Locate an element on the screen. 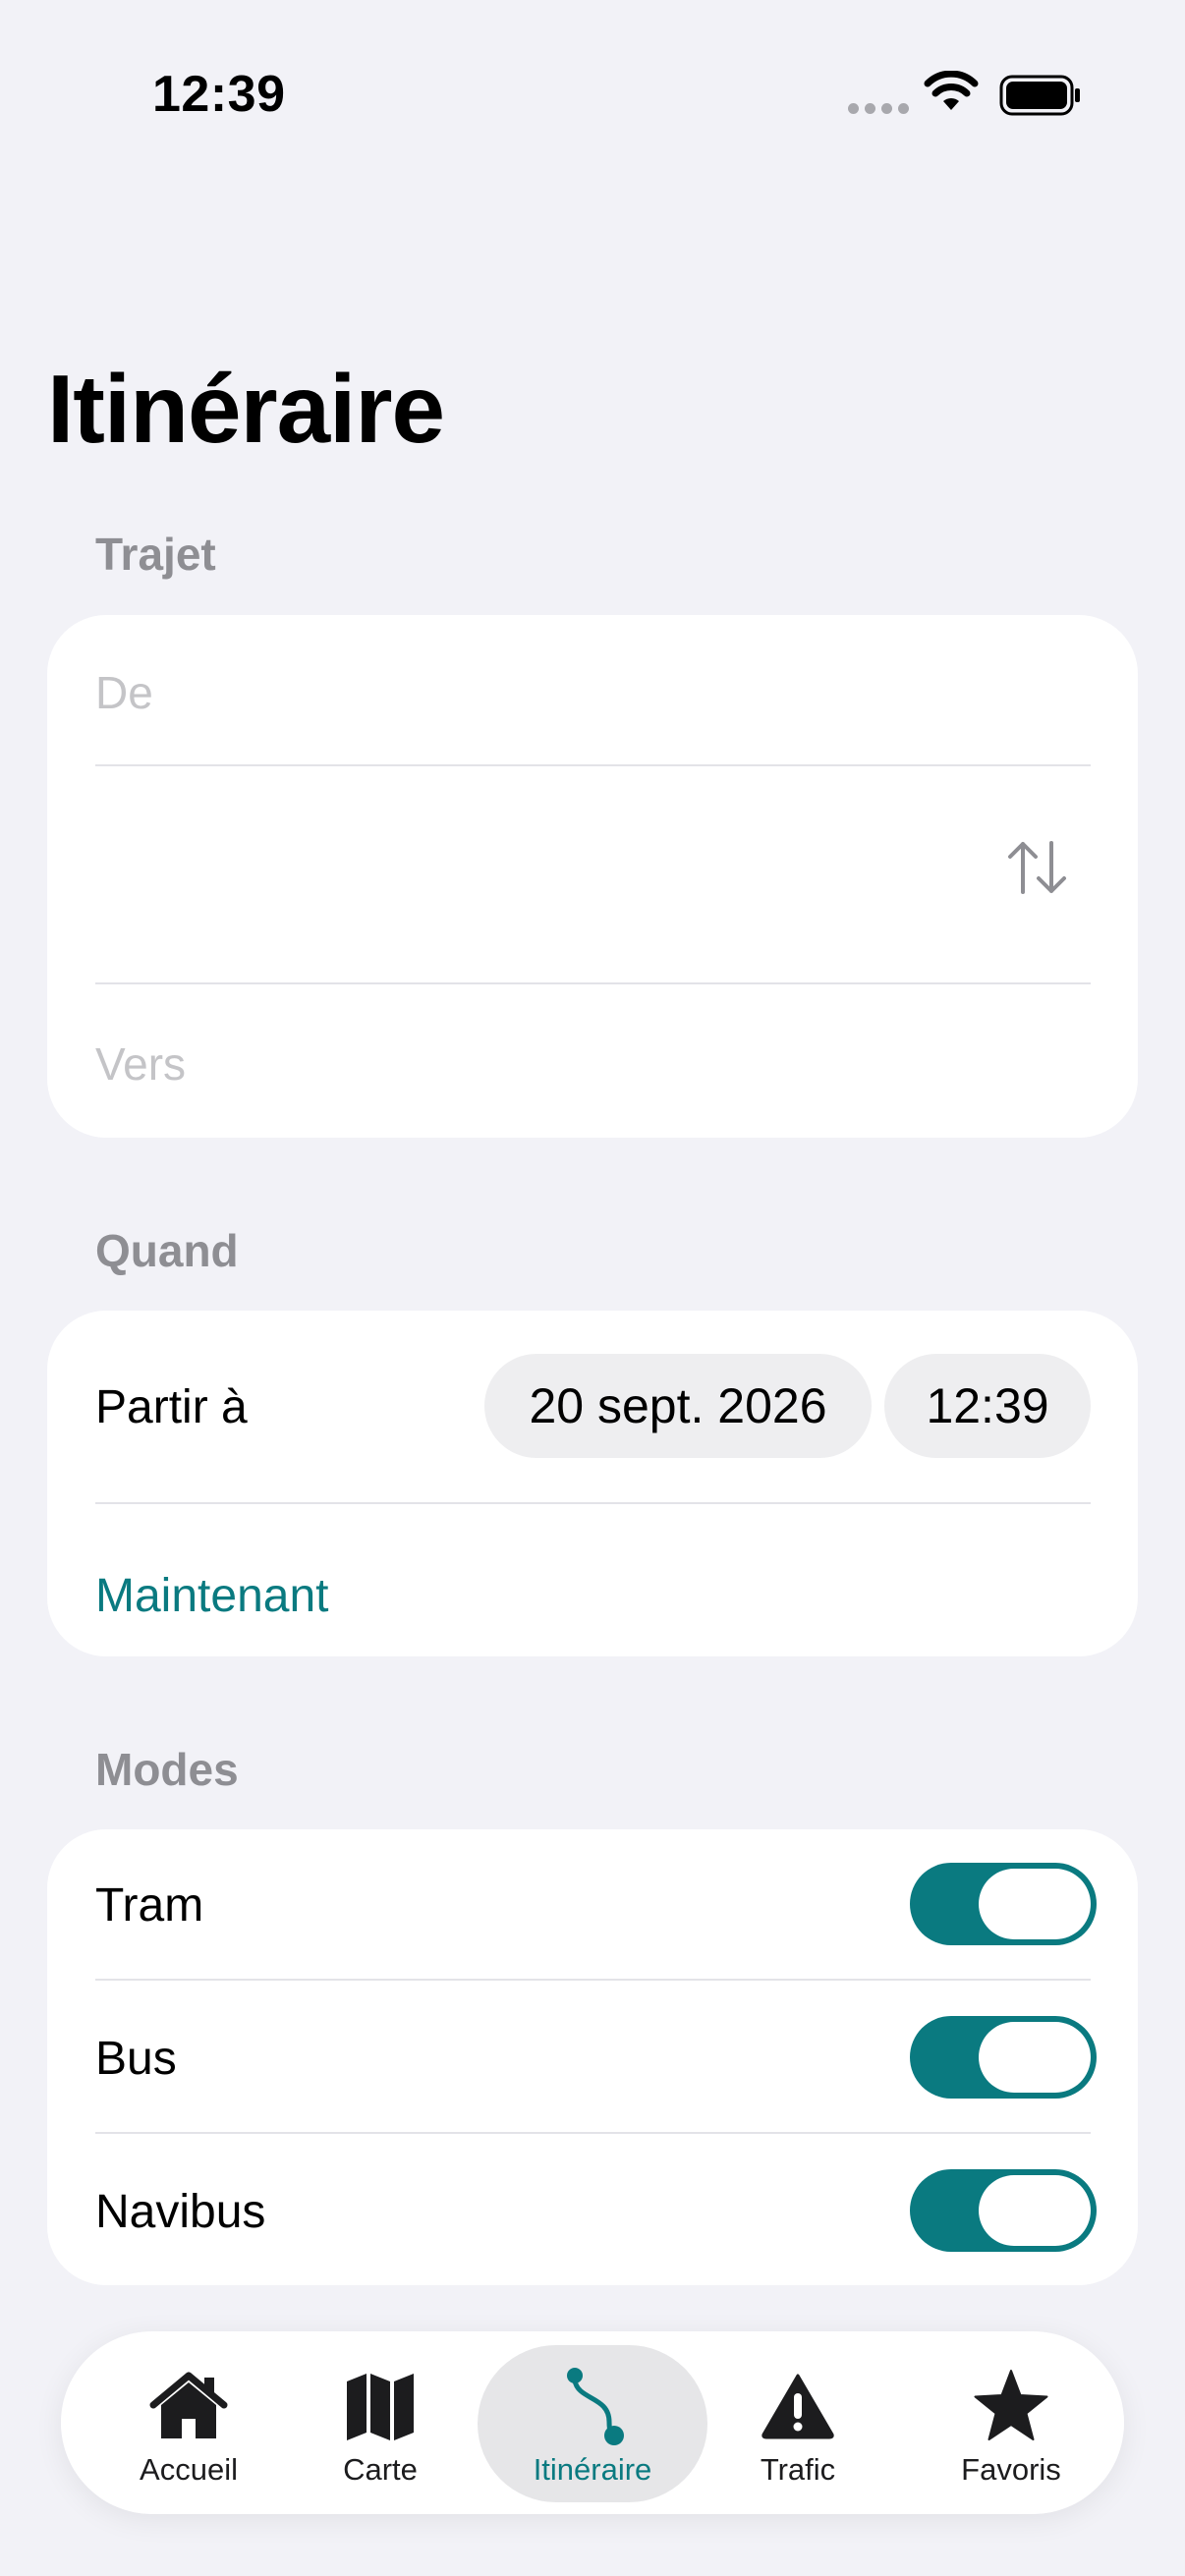 The image size is (1185, 2576). mode-label-navibus: Navibus is located at coordinates (181, 2212).